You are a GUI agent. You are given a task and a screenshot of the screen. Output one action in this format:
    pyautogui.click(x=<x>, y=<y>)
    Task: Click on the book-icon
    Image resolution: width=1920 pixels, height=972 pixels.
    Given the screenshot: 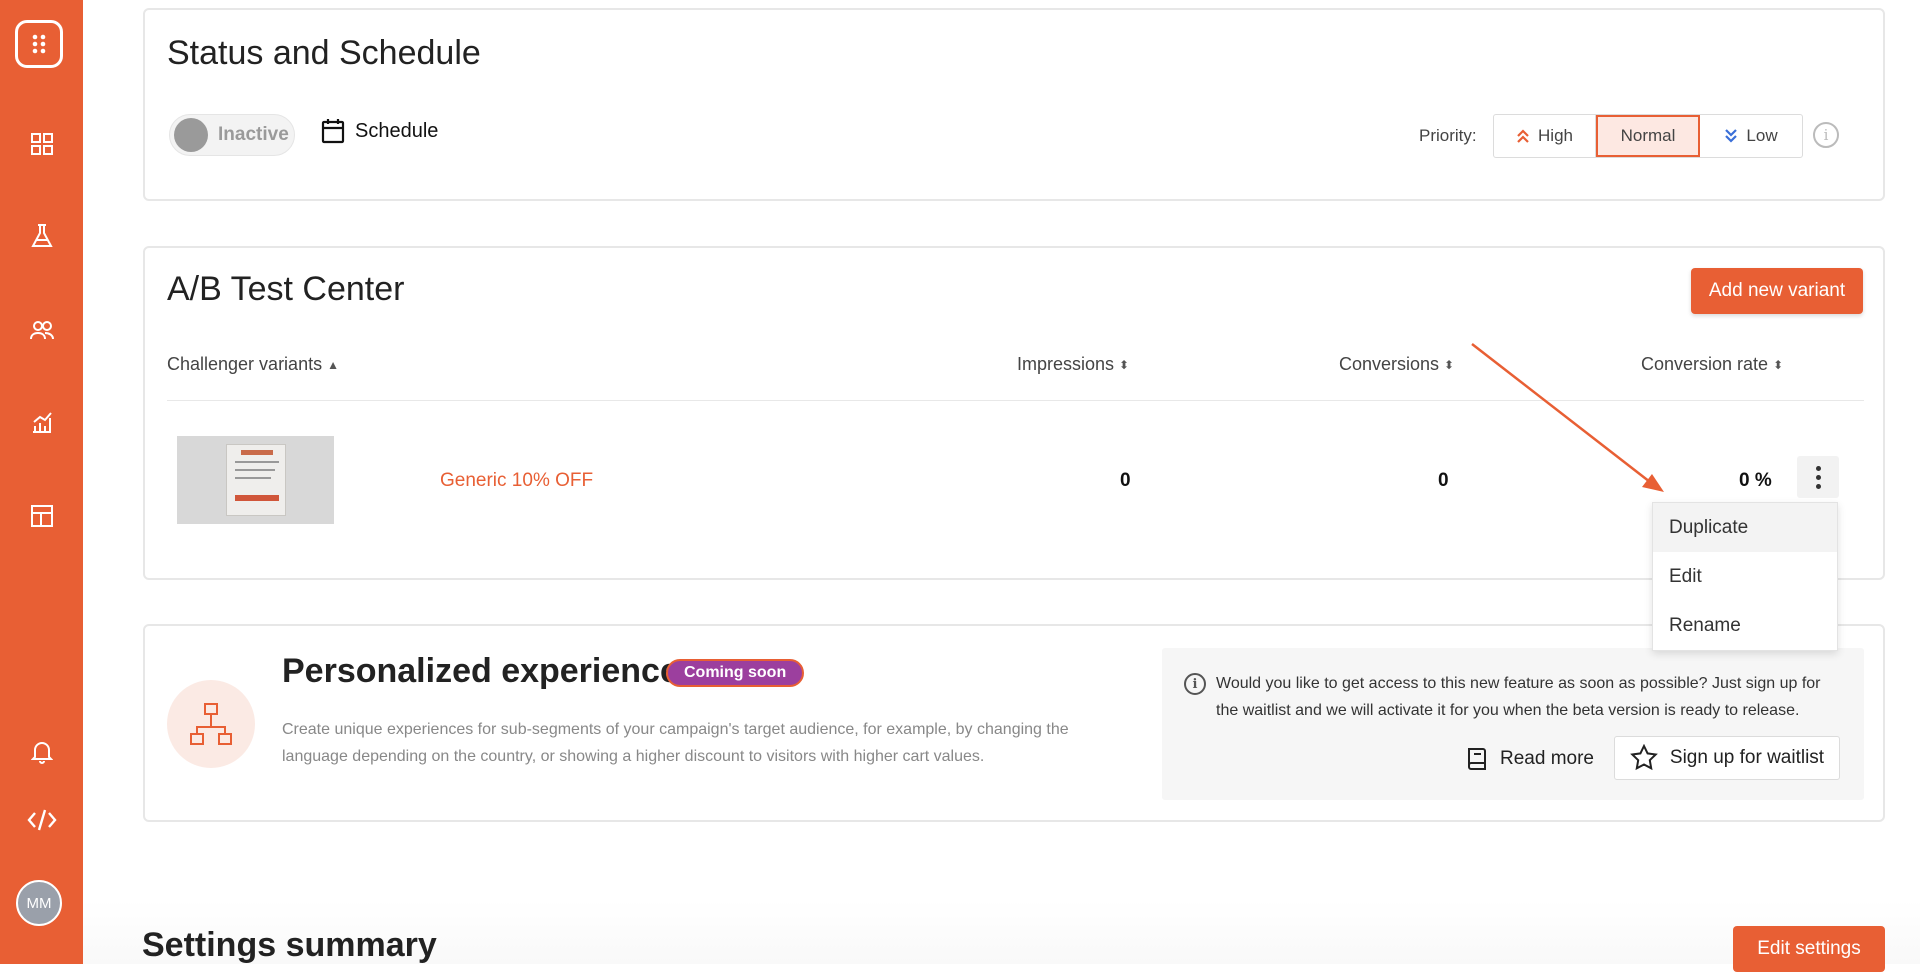 What is the action you would take?
    pyautogui.click(x=1477, y=759)
    